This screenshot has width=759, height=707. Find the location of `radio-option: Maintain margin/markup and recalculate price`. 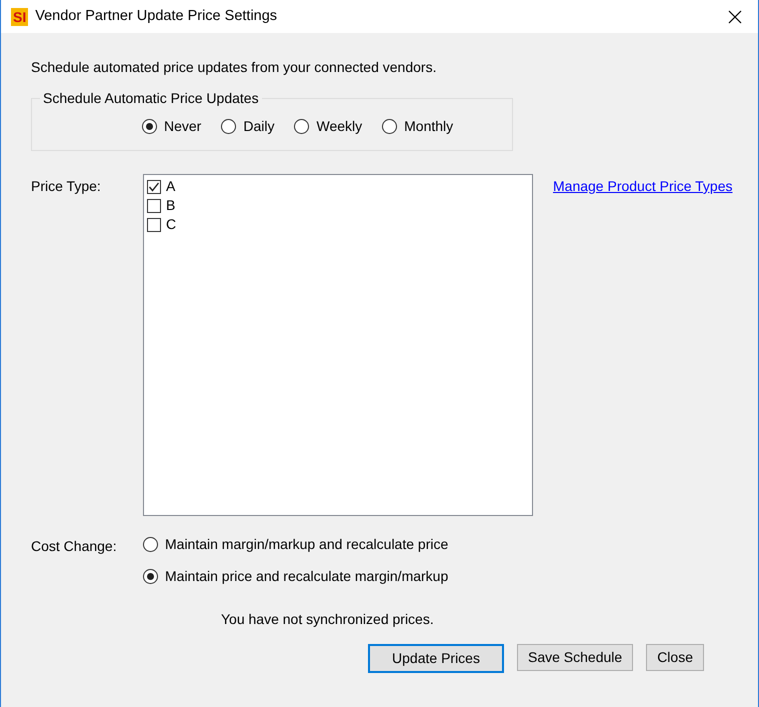

radio-option: Maintain margin/markup and recalculate price is located at coordinates (295, 544).